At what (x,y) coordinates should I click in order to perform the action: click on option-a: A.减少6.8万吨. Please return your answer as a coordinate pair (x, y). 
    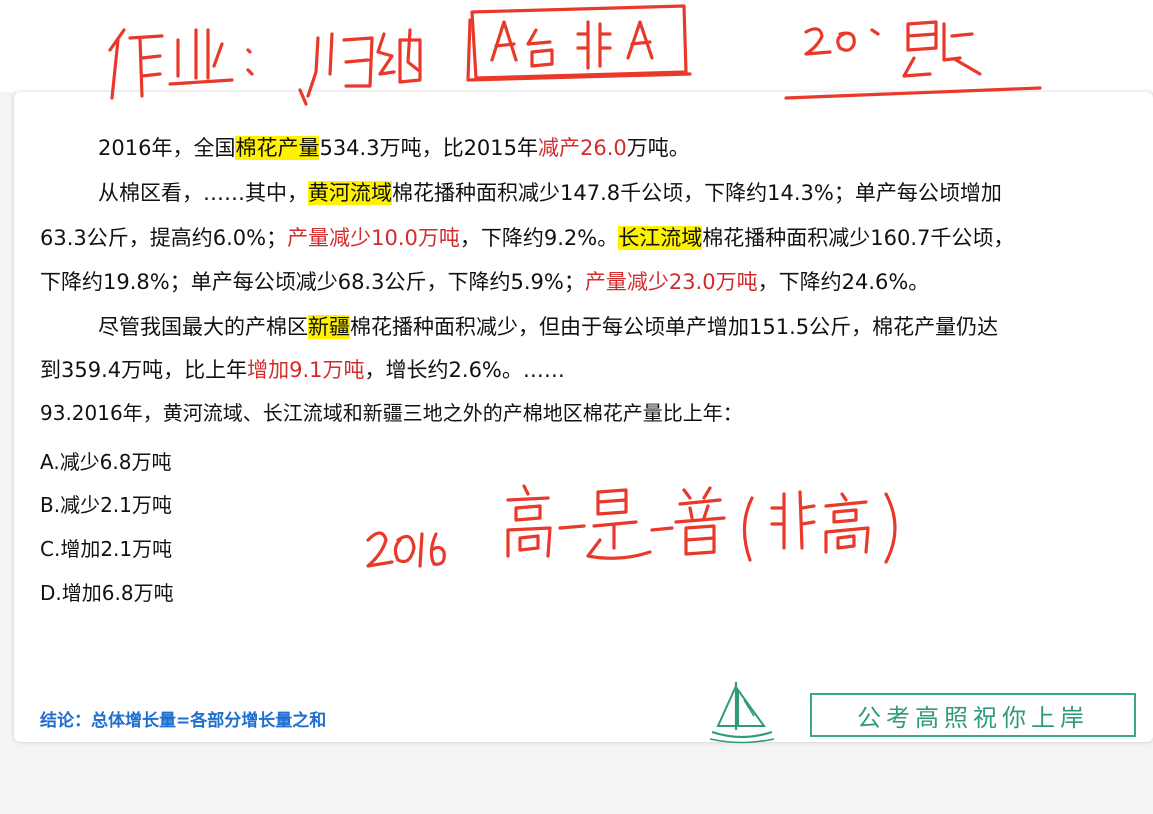
    Looking at the image, I should click on (106, 460).